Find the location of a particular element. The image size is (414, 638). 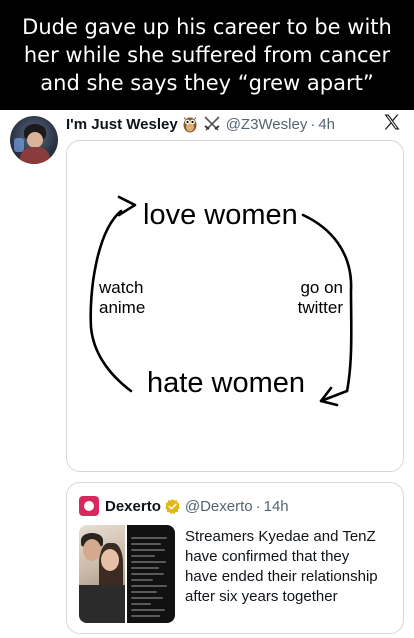

cycle-label-bottom: hate women is located at coordinates (226, 383).